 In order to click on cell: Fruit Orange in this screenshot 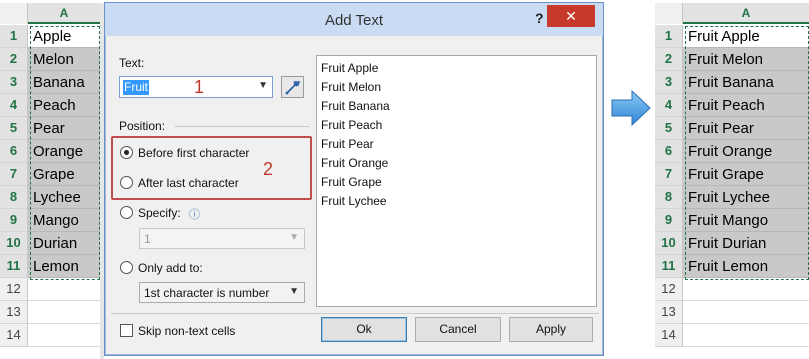, I will do `click(746, 151)`.